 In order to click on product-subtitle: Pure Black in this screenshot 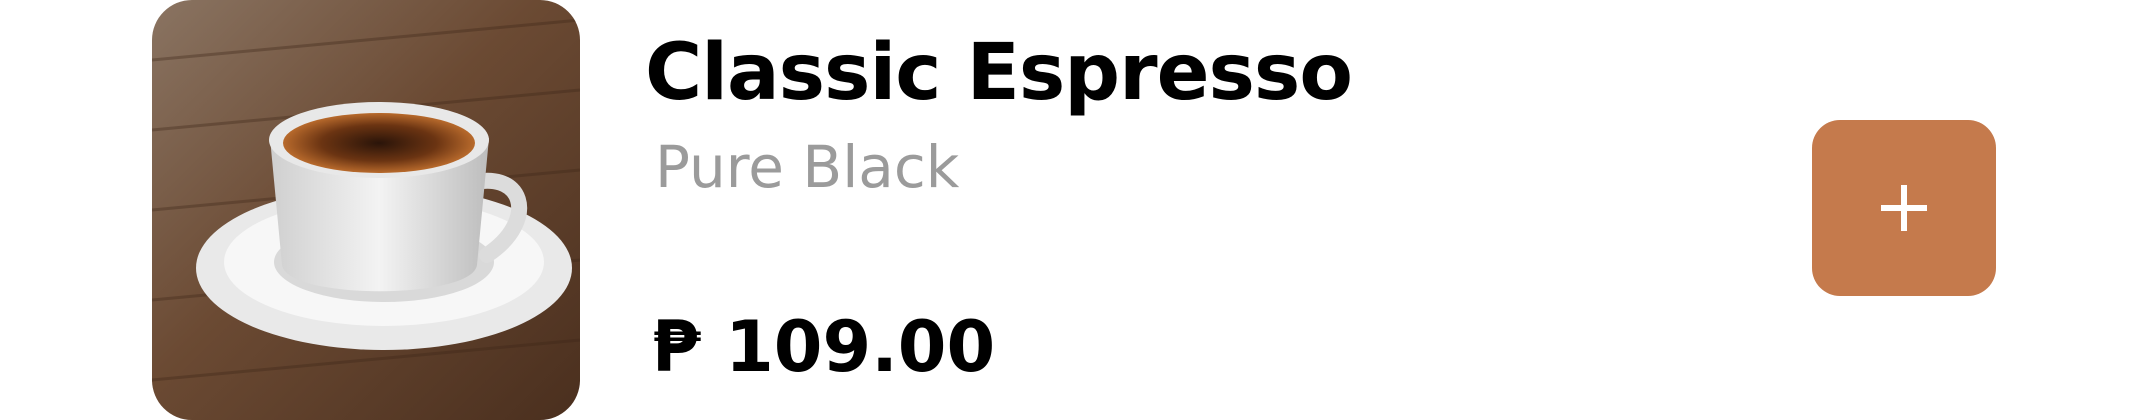, I will do `click(807, 167)`.